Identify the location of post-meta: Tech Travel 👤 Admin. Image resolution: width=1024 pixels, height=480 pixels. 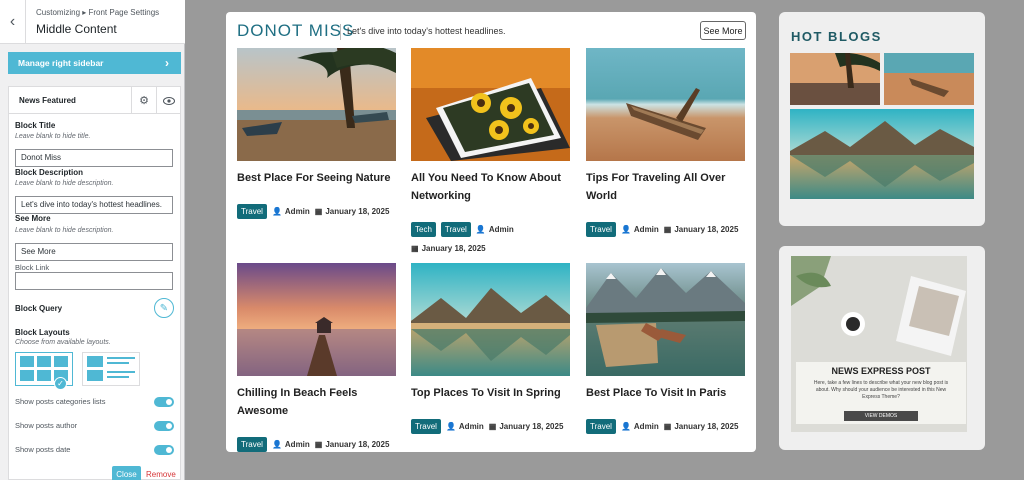
(462, 229).